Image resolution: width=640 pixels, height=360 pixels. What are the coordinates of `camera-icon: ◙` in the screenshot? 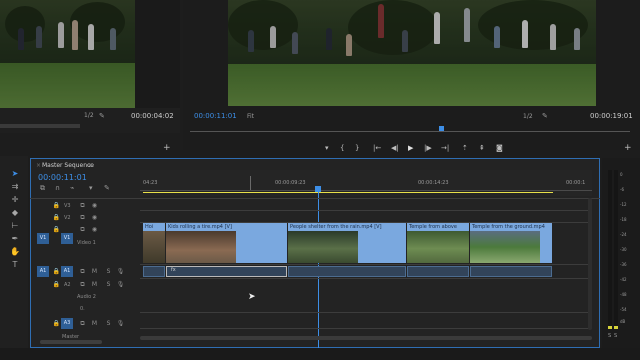 It's located at (499, 148).